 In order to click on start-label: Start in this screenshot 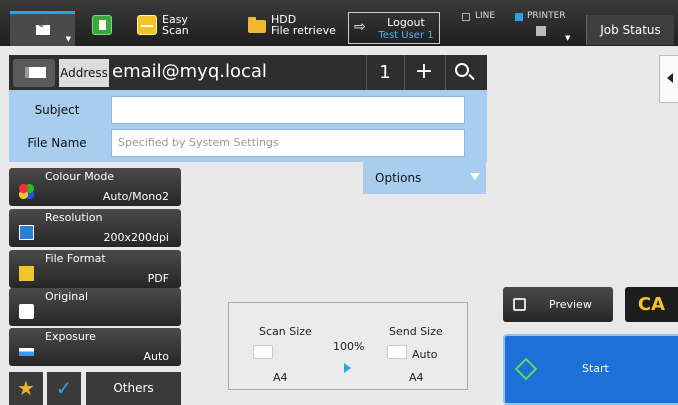, I will do `click(595, 368)`.